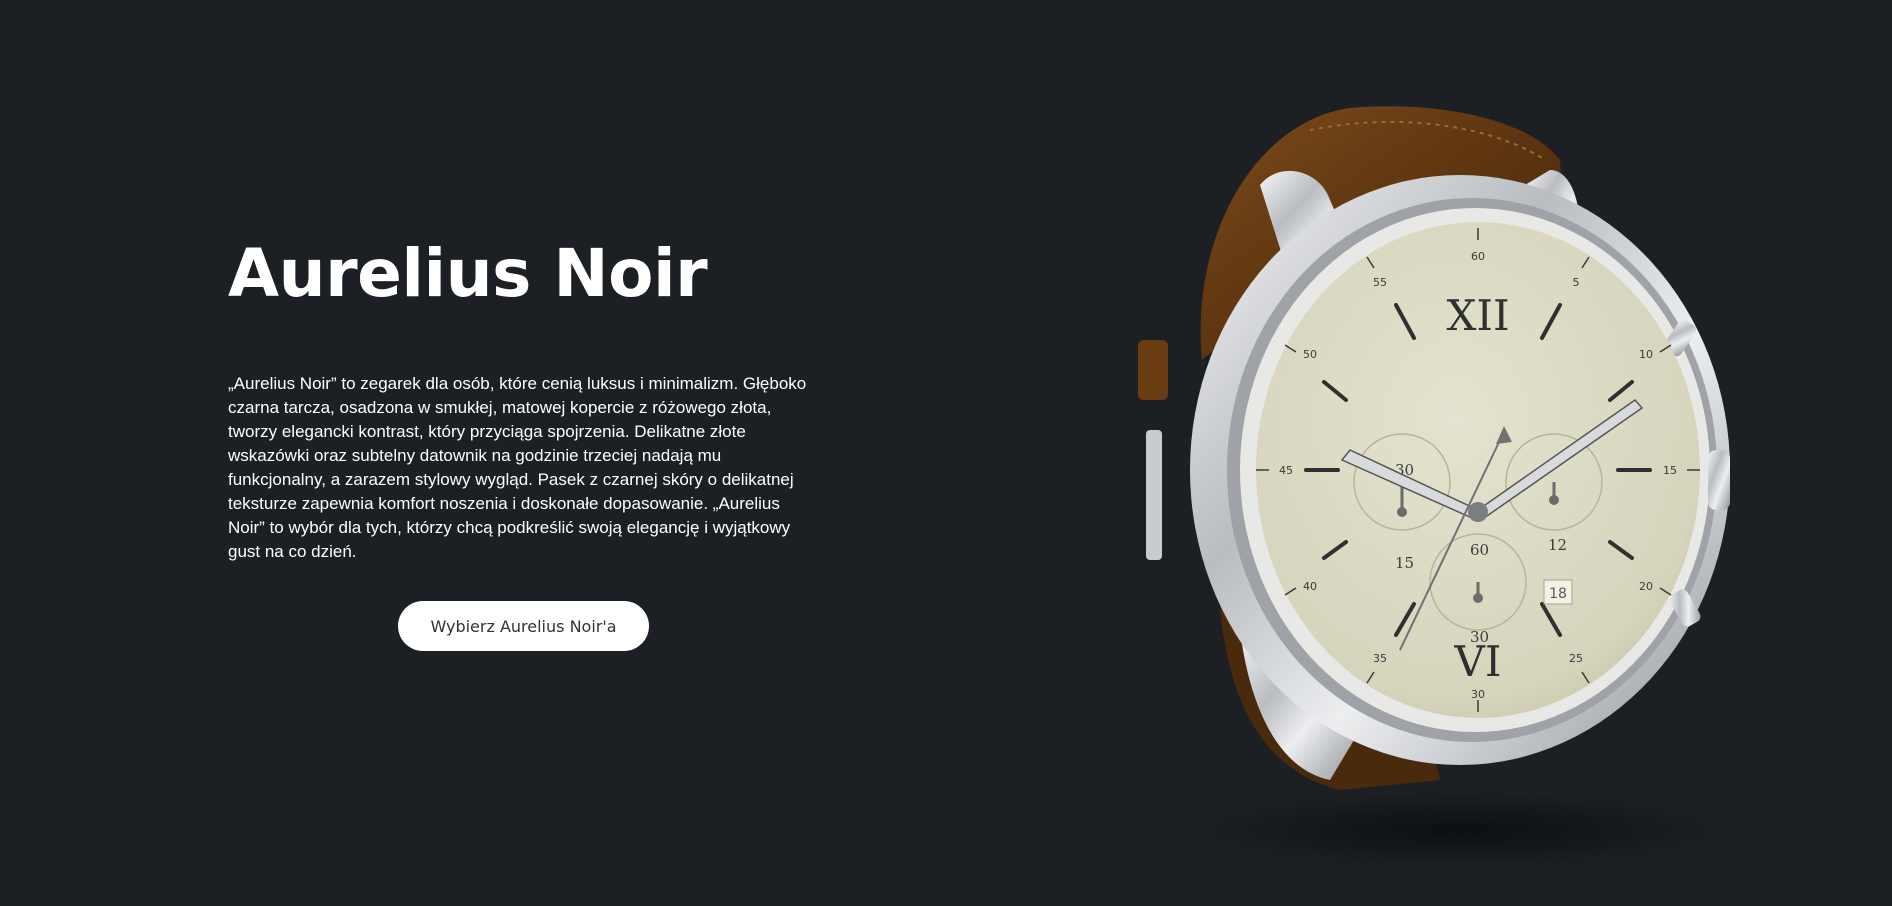  I want to click on case-side-bar, so click(1154, 495).